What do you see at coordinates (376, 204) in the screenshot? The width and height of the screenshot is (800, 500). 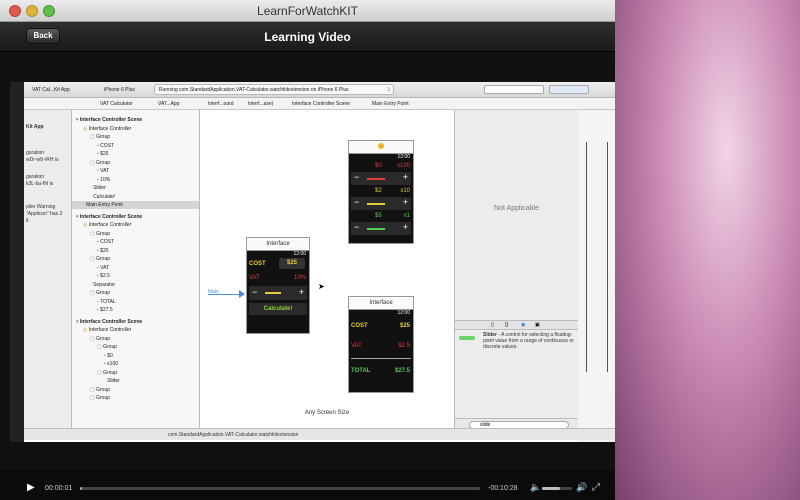 I see `slider-track` at bounding box center [376, 204].